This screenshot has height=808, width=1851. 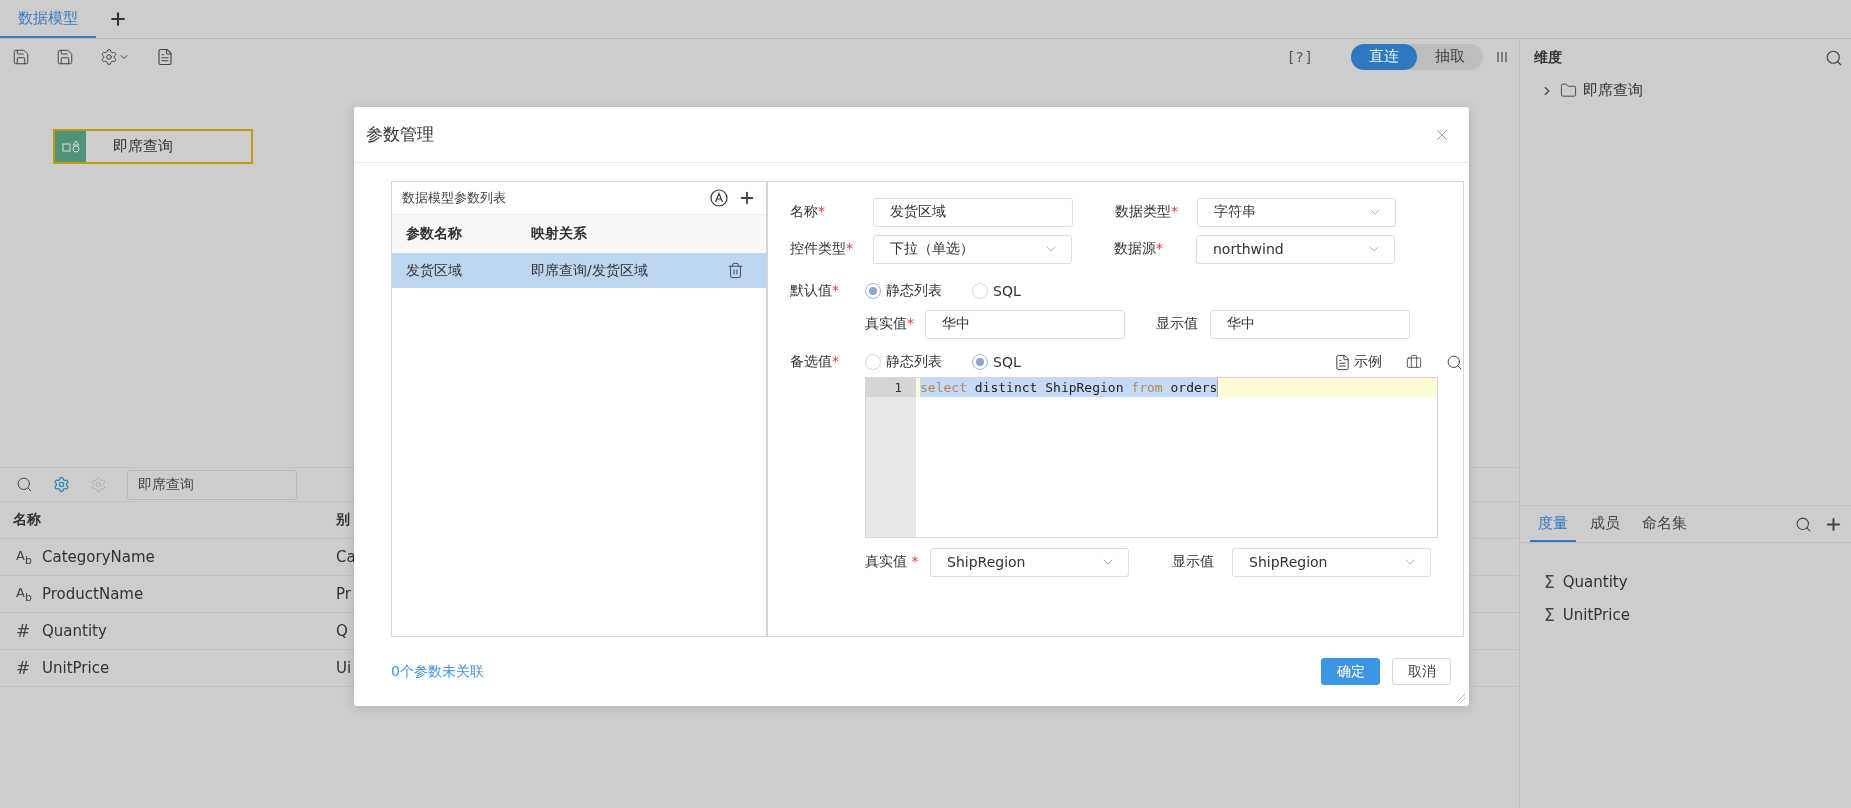 I want to click on select-field: 字符串, so click(x=1296, y=212).